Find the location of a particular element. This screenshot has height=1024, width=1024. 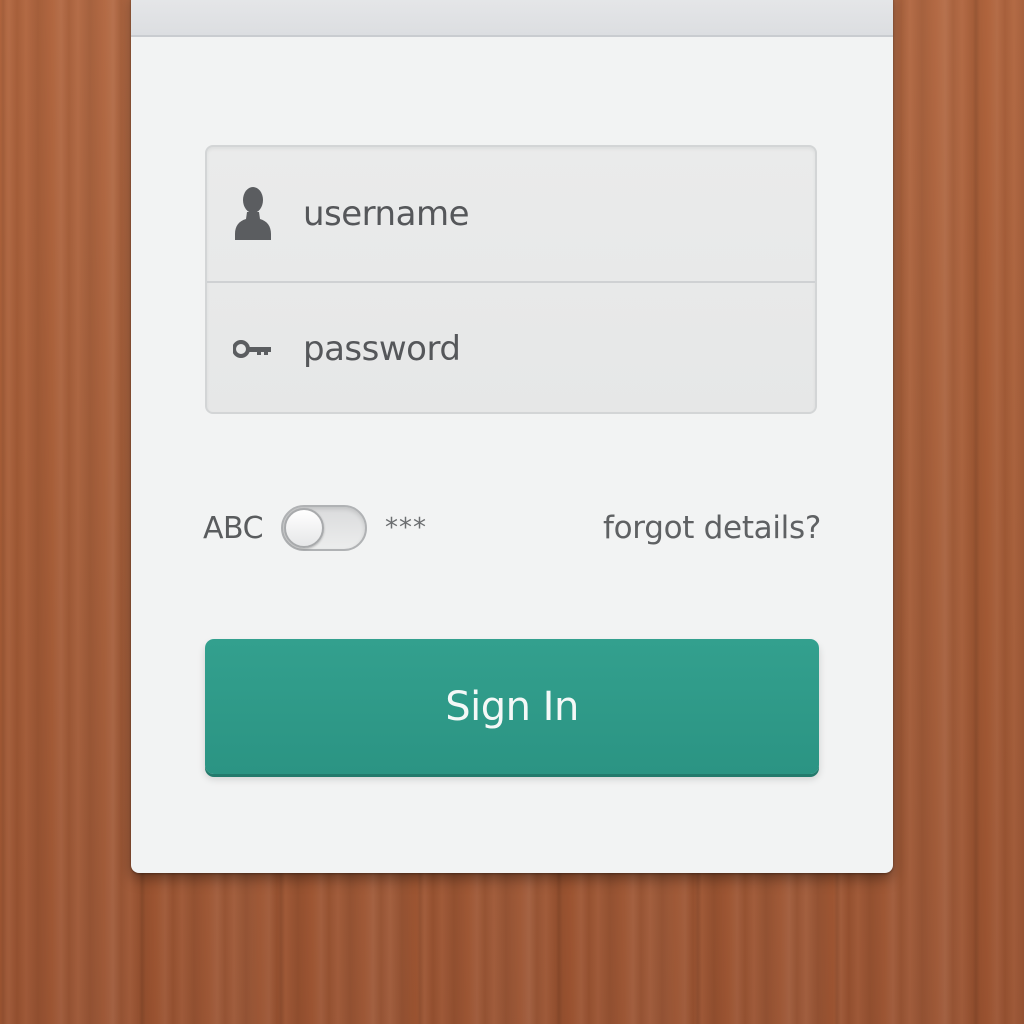

password-visibility-toggle-row: ABC *** is located at coordinates (315, 528).